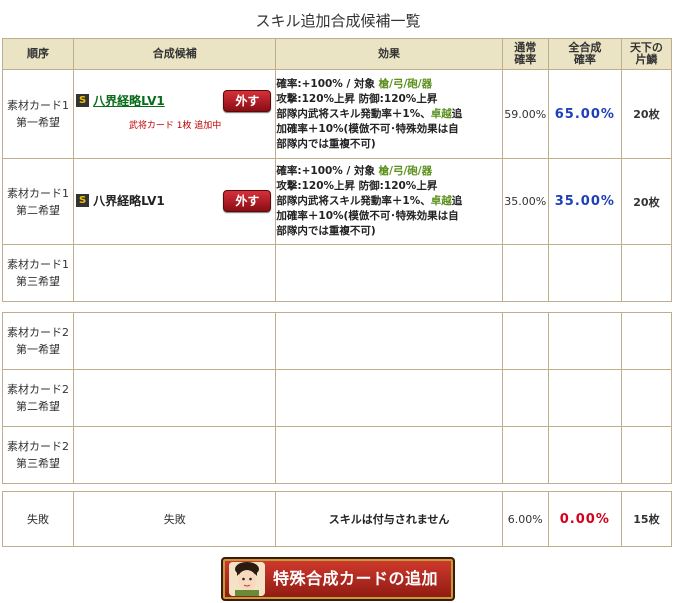 Image resolution: width=676 pixels, height=603 pixels. I want to click on in-use-note: 武将カード 1枚 追加中, so click(175, 126).